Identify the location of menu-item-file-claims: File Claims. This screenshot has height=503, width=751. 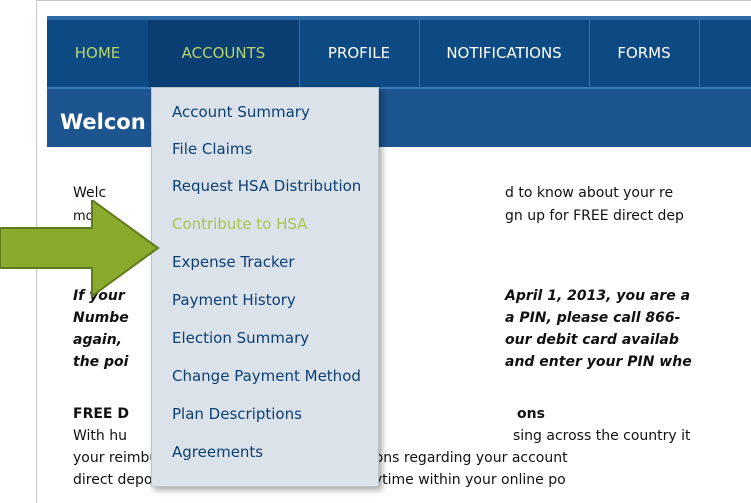
(212, 149).